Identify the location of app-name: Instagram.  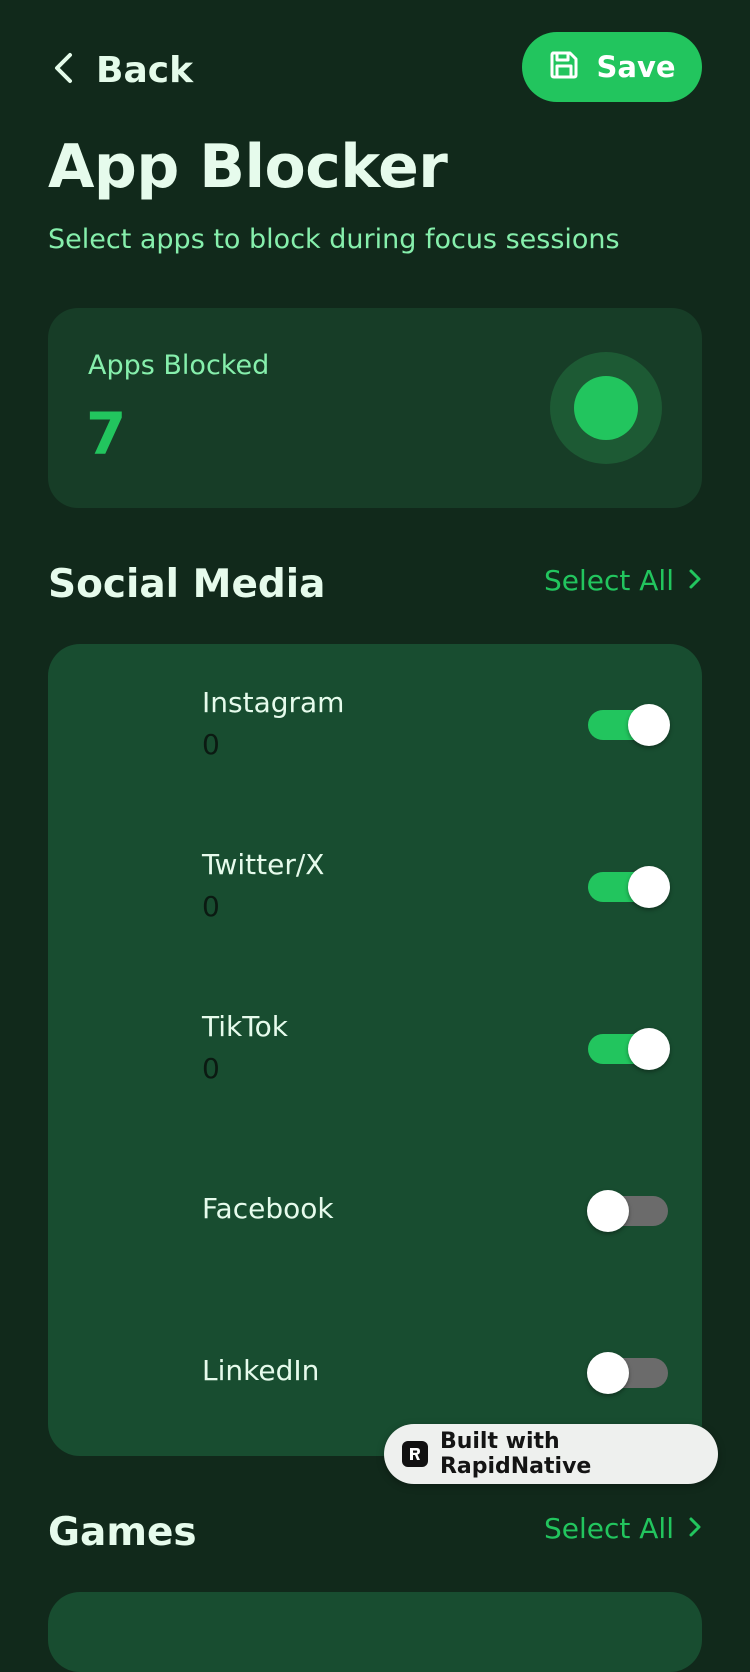
(273, 702).